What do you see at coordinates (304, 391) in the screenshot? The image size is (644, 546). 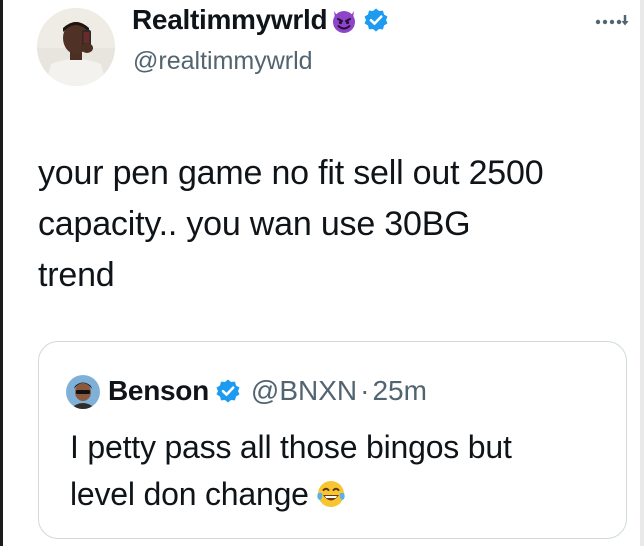 I see `quoted-author-handle: @BNXN` at bounding box center [304, 391].